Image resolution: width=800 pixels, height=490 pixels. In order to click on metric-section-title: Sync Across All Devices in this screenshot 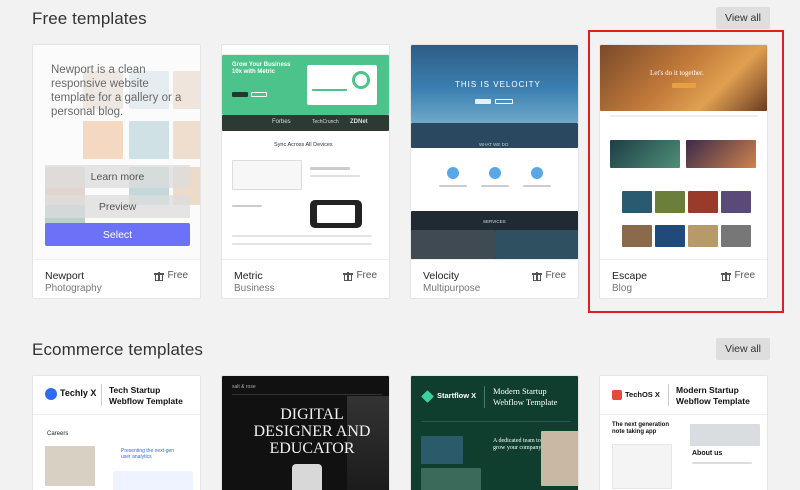, I will do `click(303, 145)`.